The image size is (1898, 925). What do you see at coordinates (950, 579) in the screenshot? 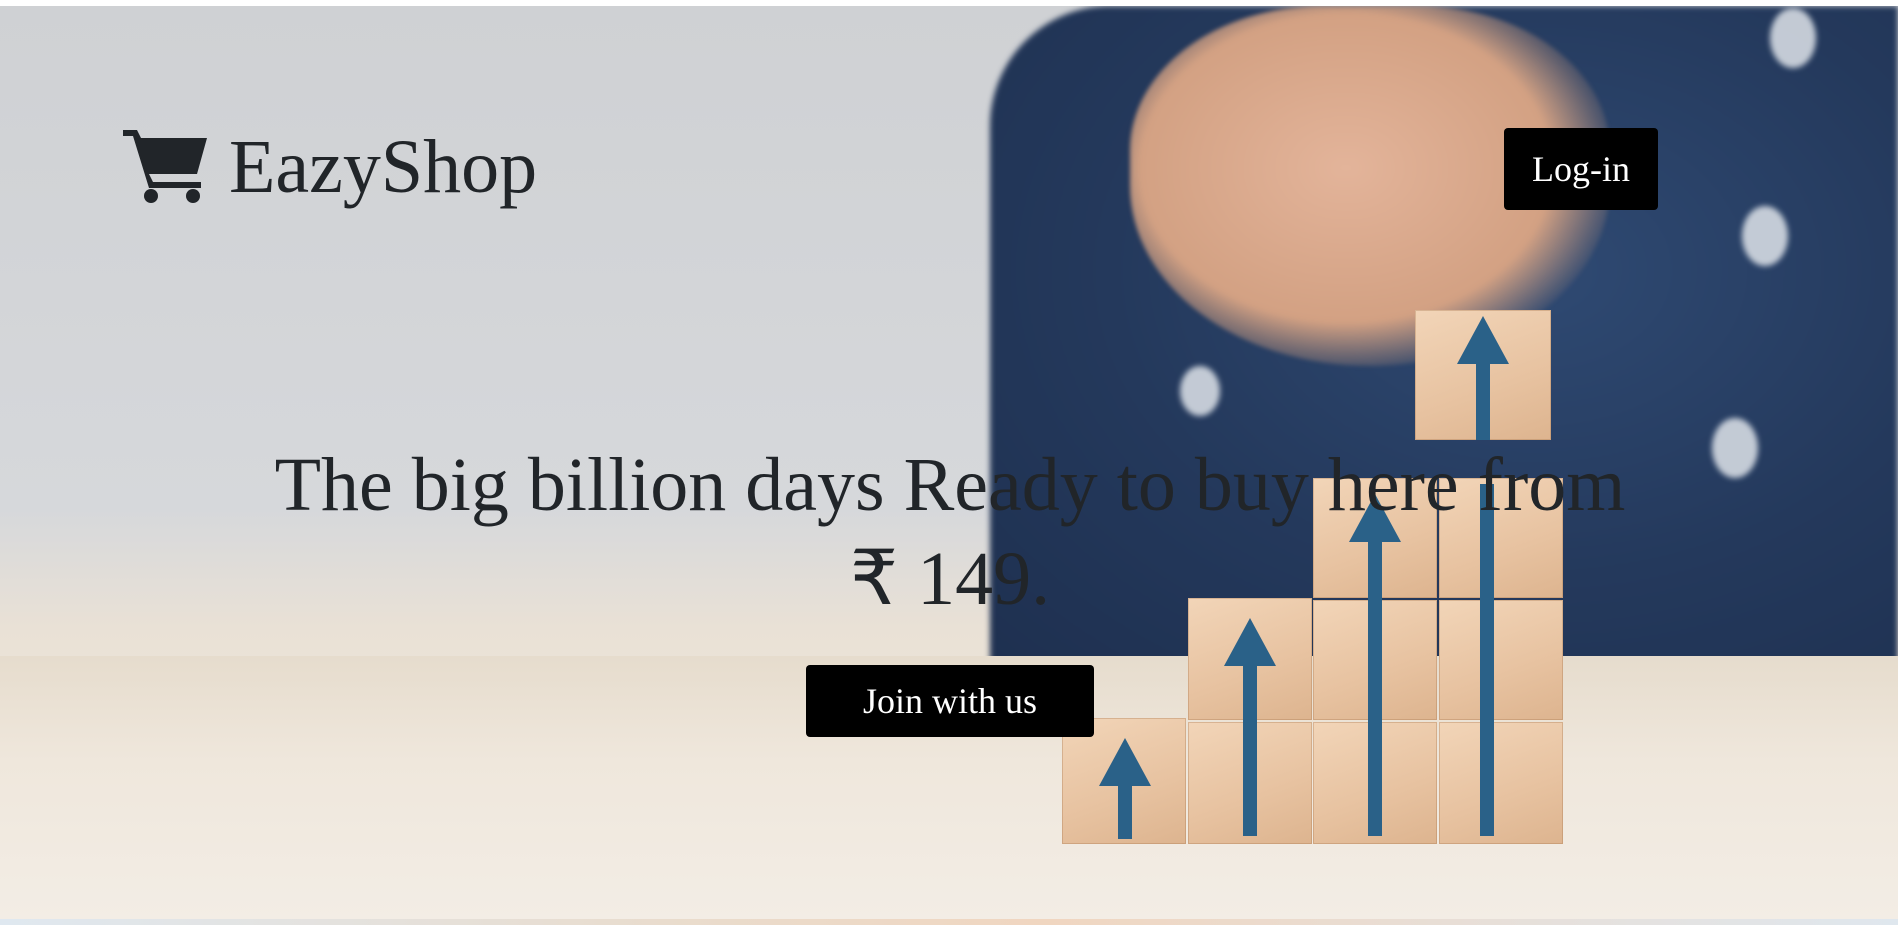
I see `headline-line-2: ₹ 149.` at bounding box center [950, 579].